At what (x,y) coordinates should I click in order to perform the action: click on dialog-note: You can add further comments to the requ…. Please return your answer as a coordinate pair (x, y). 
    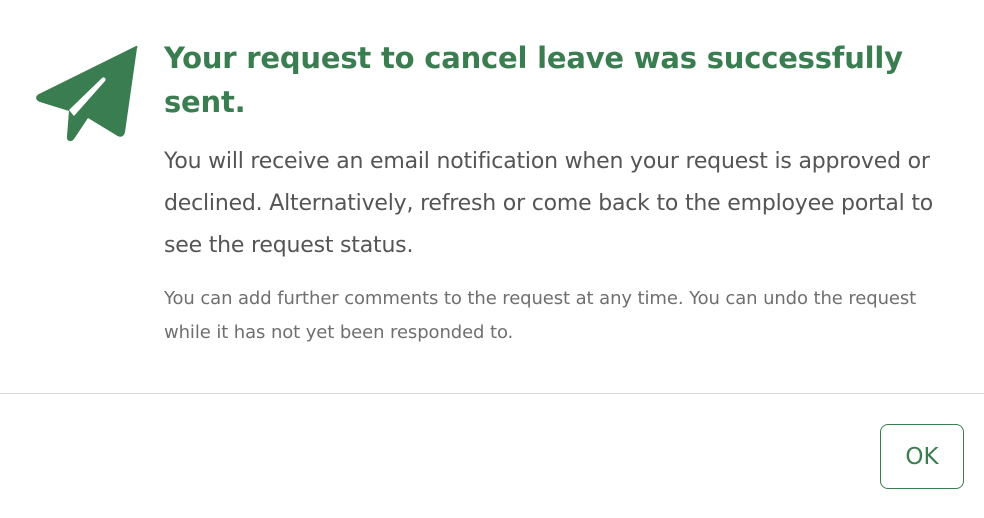
    Looking at the image, I should click on (540, 315).